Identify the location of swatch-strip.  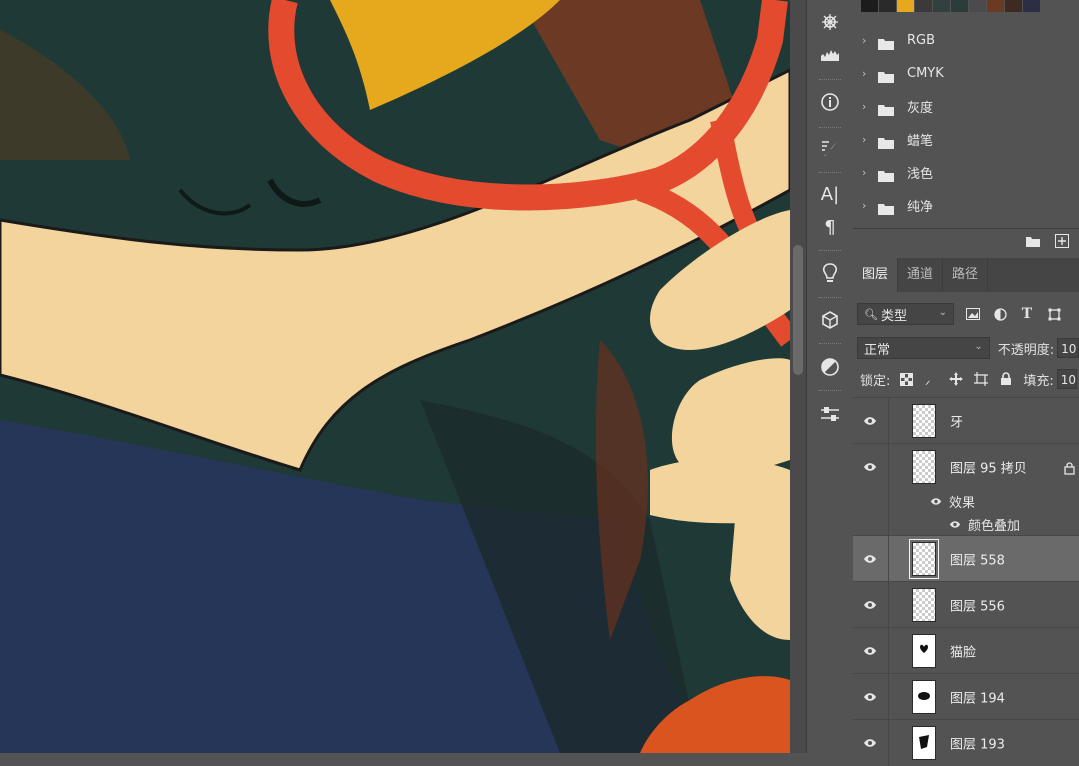
(950, 6).